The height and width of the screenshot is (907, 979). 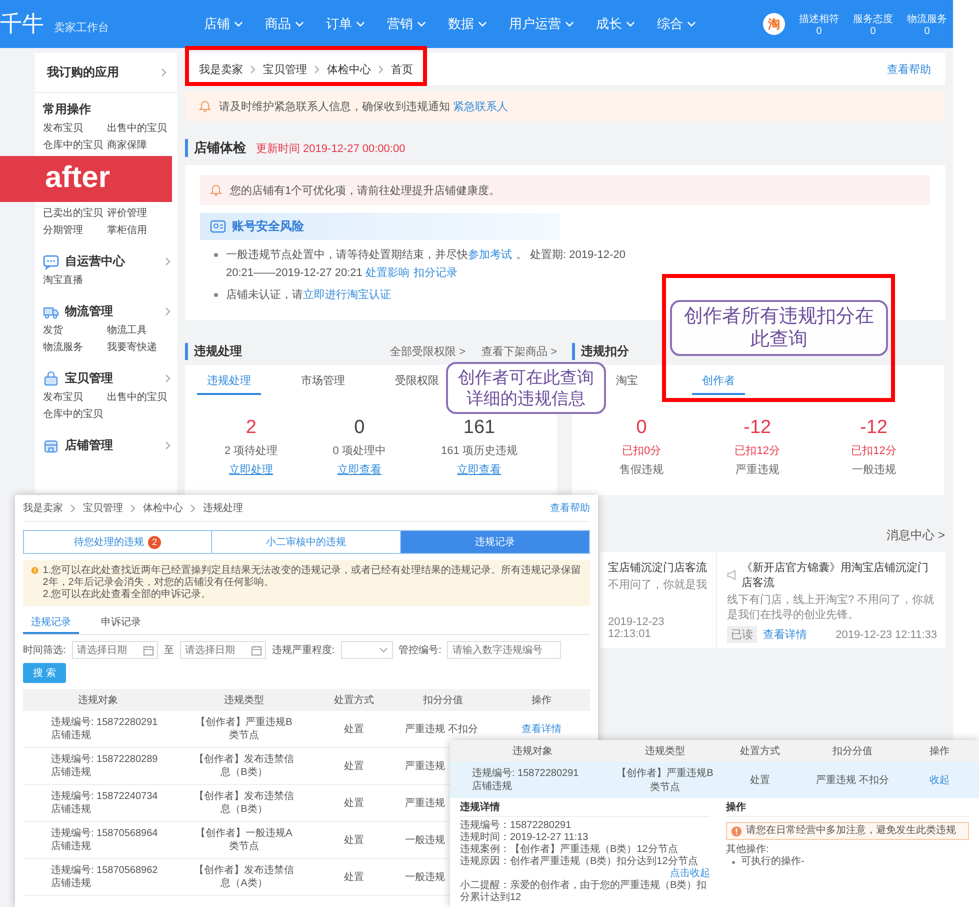 I want to click on message-body: 线下有门店，线上开淘宝? 不用问了，你就是我们在找寻的创业先锋。, so click(x=831, y=608).